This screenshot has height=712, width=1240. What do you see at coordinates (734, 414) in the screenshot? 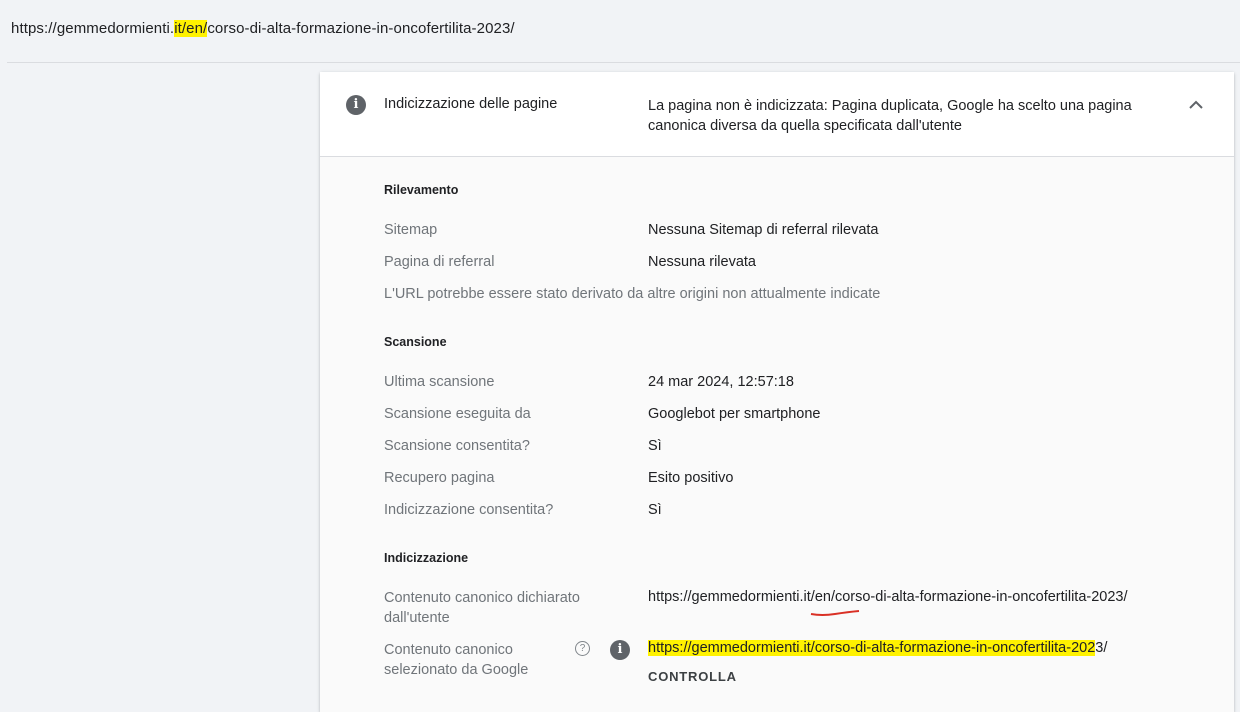
I see `row-value-eseguita-da: Googlebot per smartphone` at bounding box center [734, 414].